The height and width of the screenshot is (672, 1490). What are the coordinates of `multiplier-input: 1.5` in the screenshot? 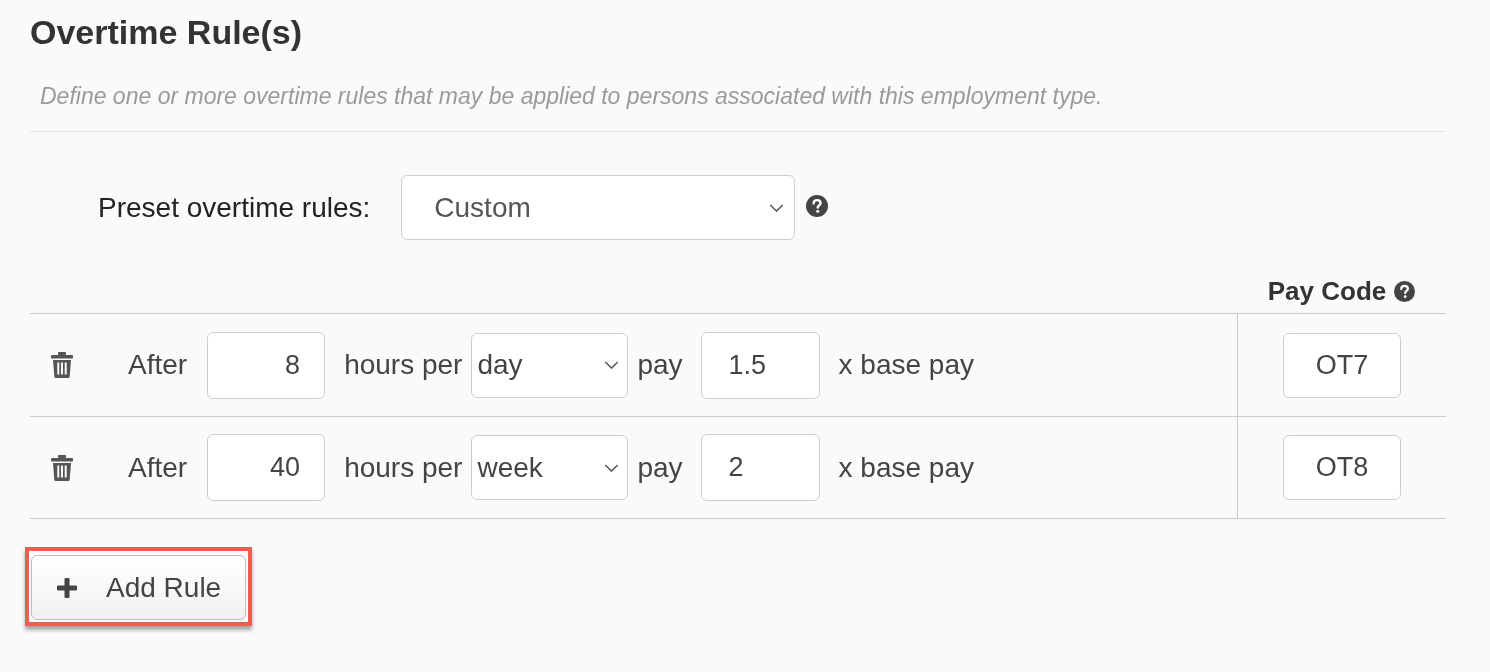 It's located at (760, 365).